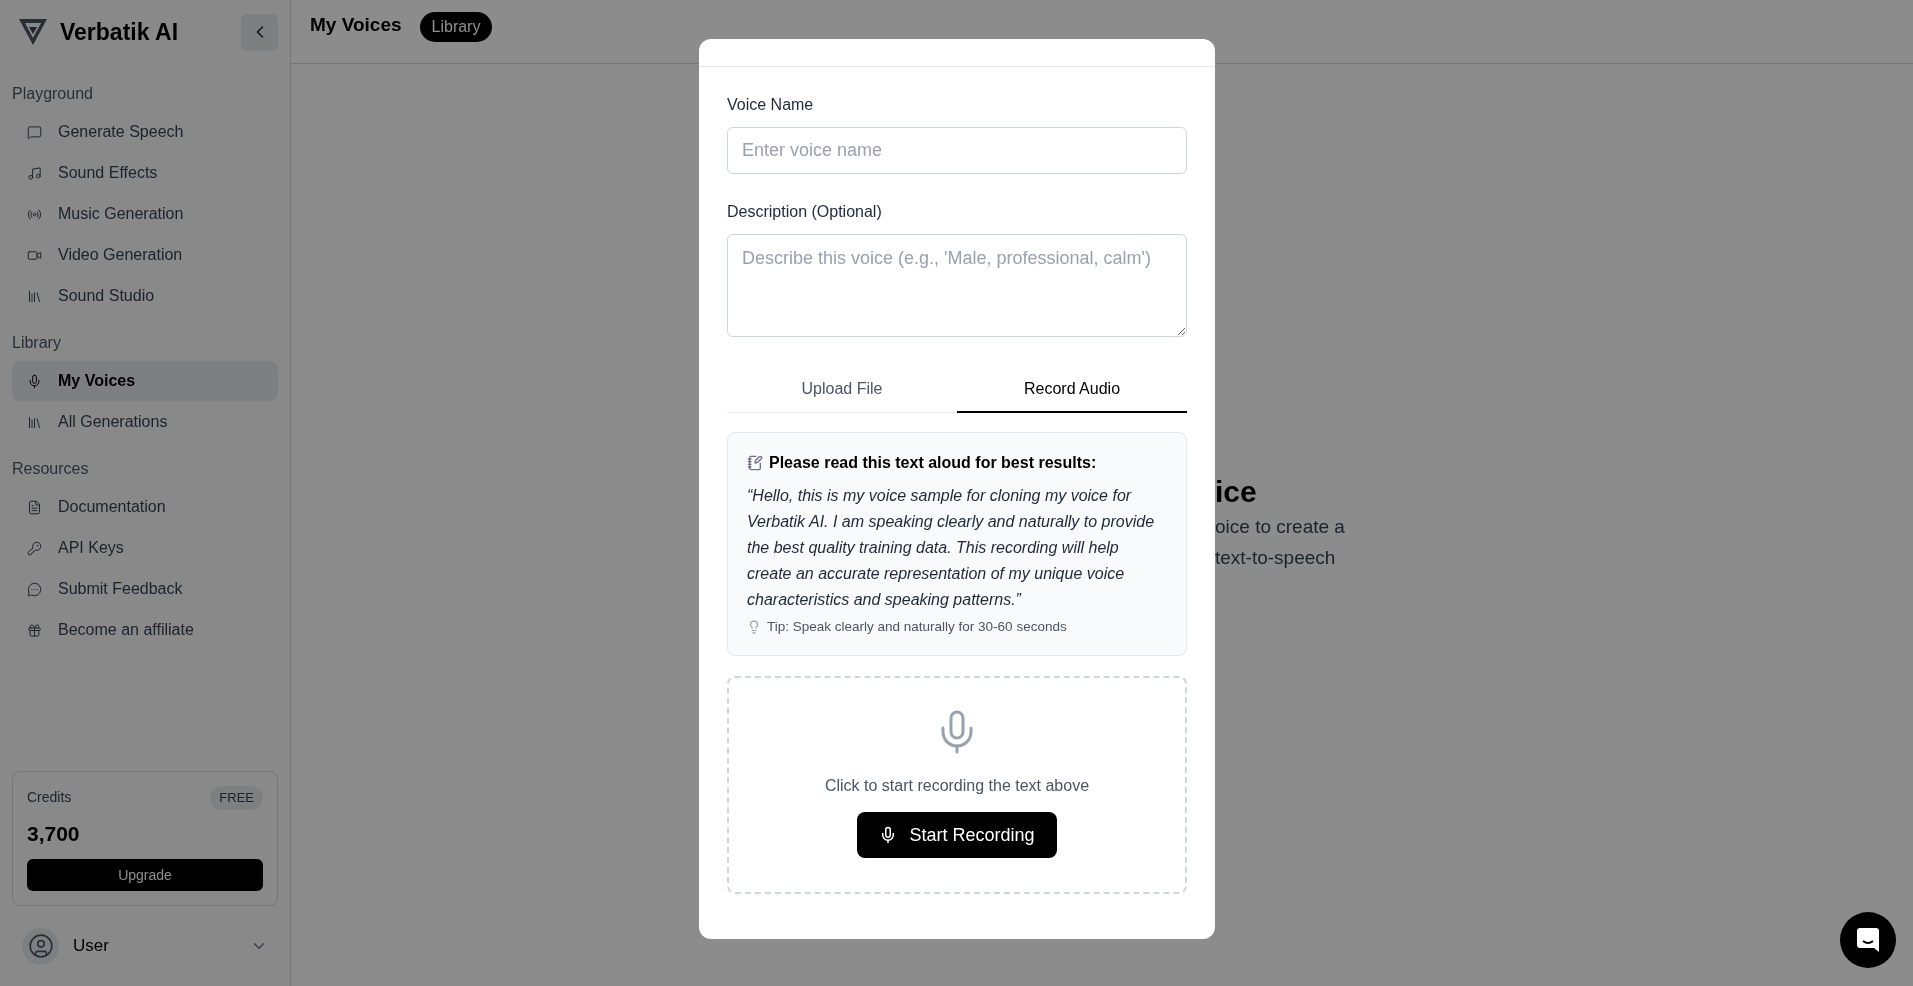 The image size is (1913, 986). I want to click on field-label: Description (Optional), so click(805, 212).